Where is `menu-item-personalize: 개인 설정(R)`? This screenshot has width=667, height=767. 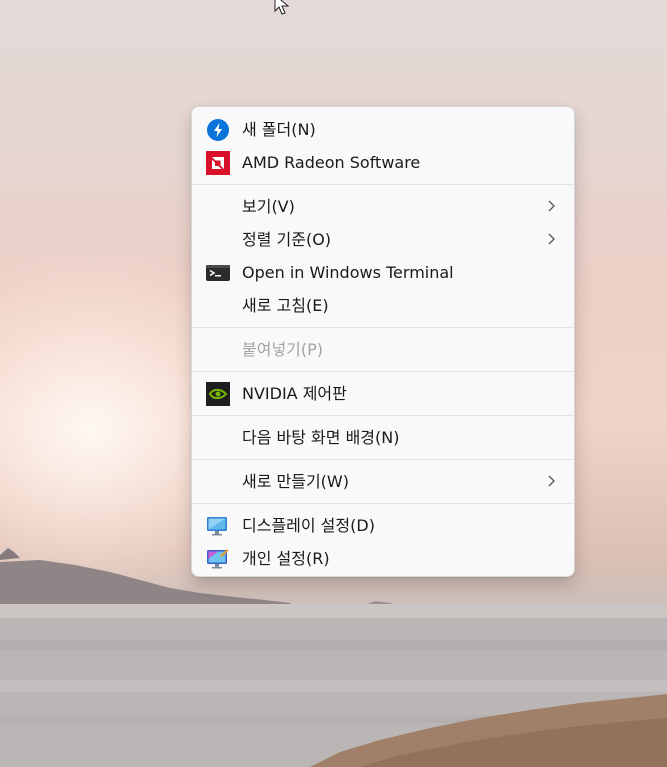 menu-item-personalize: 개인 설정(R) is located at coordinates (383, 558).